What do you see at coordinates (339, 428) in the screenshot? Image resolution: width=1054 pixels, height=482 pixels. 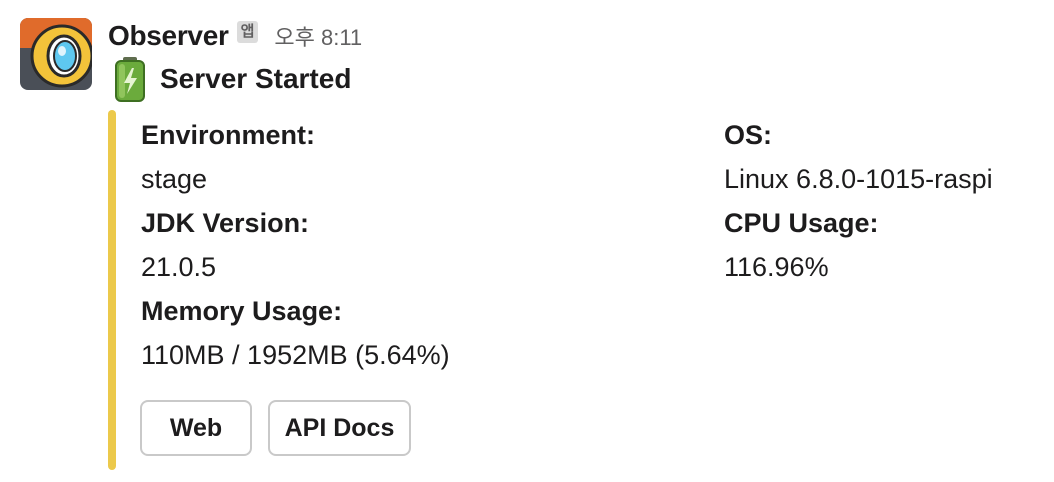 I see `api-docs-button: API Docs` at bounding box center [339, 428].